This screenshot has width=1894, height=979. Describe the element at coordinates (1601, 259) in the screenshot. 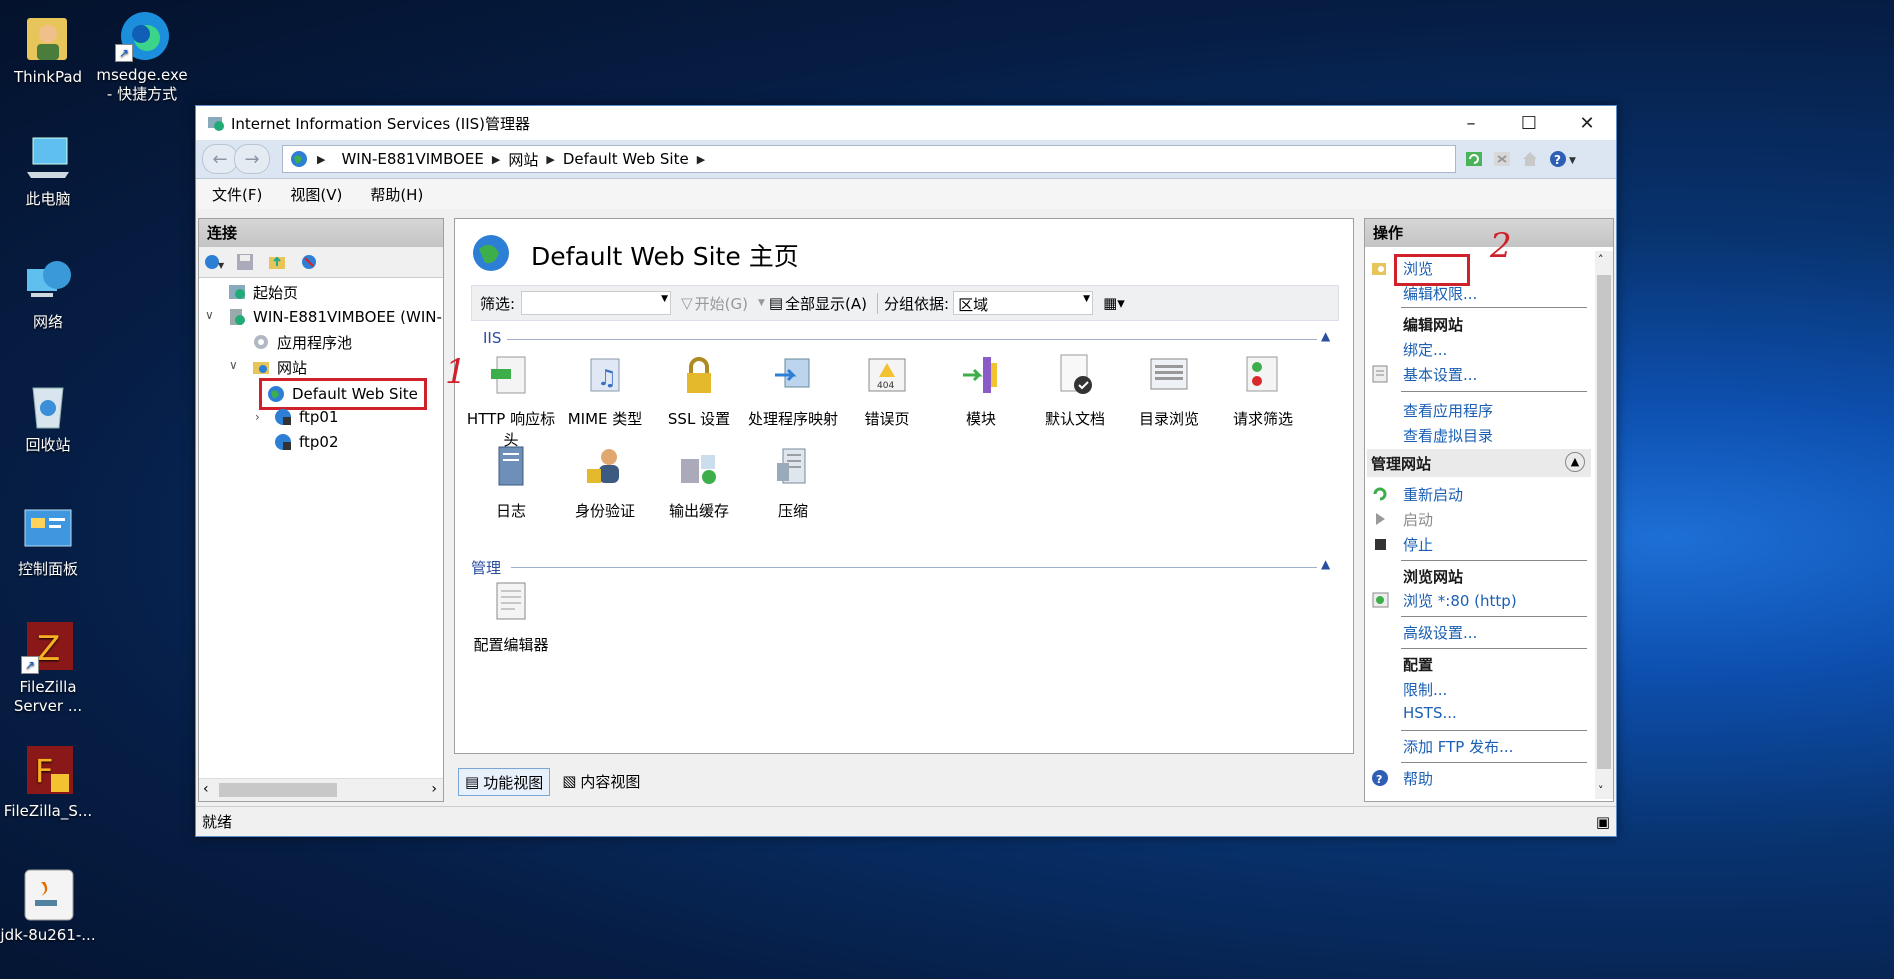

I see `scroll-up-icon: ˄` at that location.